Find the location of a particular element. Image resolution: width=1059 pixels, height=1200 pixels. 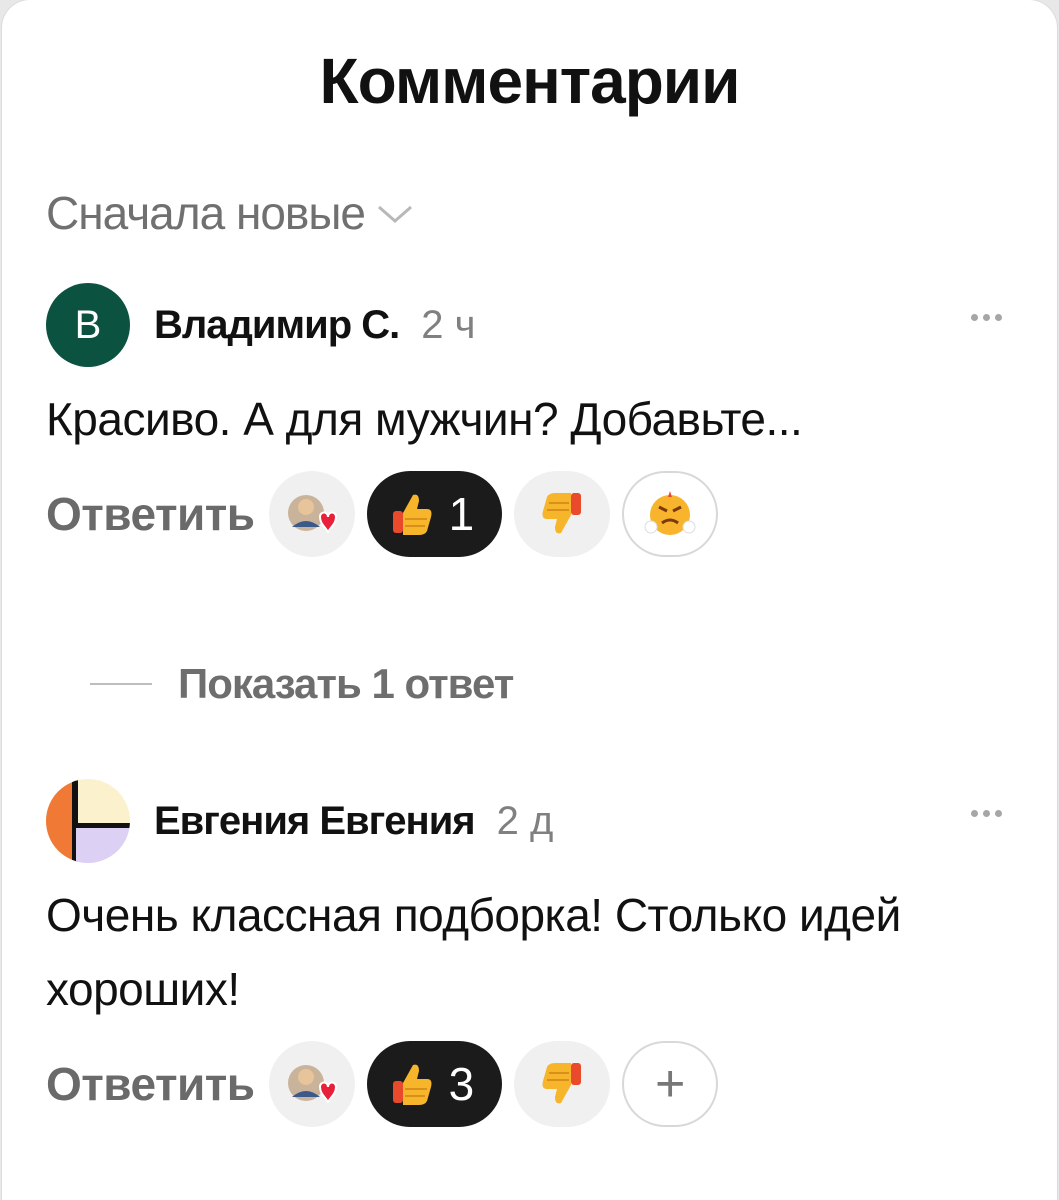

avatar: В is located at coordinates (88, 325).